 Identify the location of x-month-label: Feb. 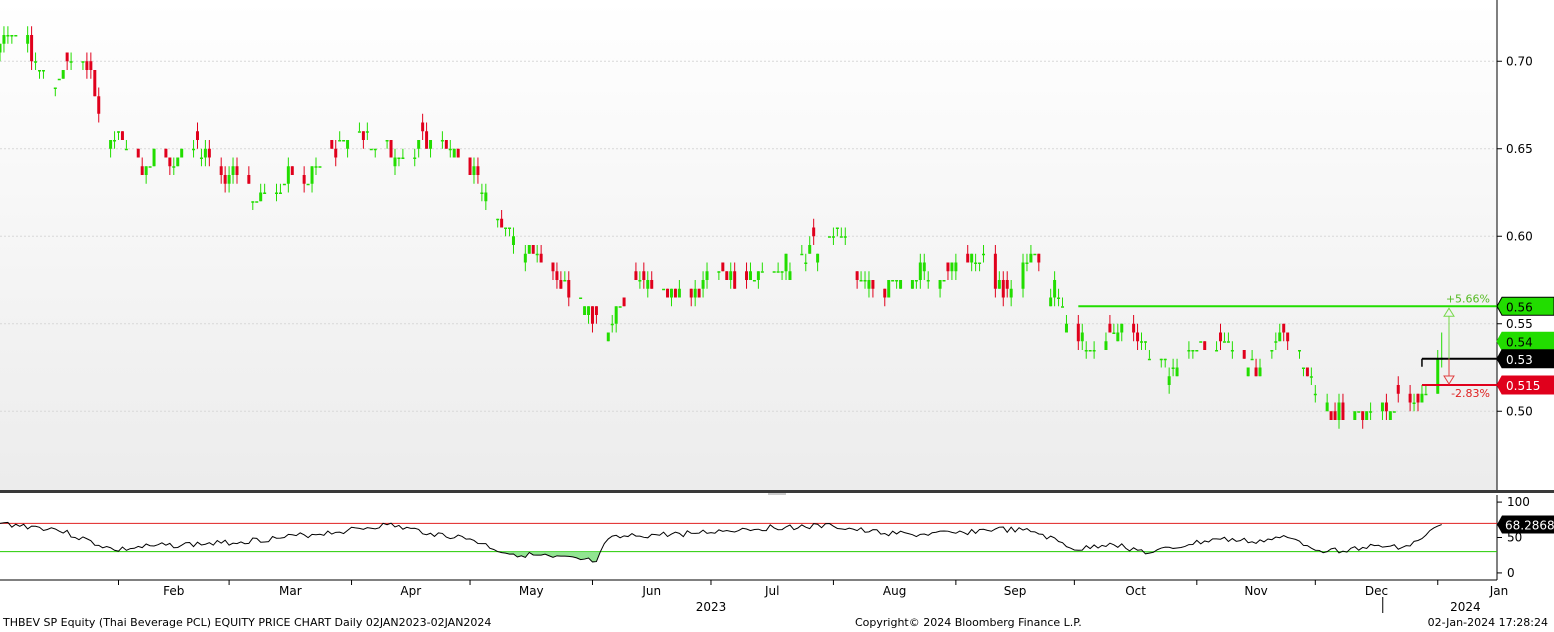
(173, 591).